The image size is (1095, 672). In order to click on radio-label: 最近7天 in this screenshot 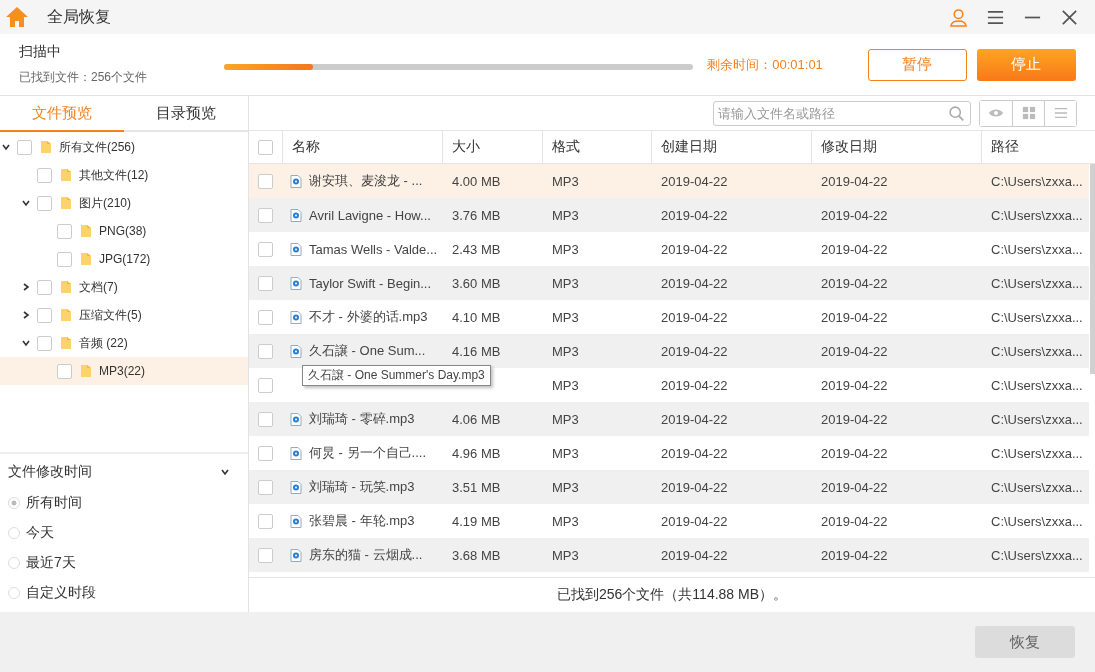, I will do `click(51, 563)`.